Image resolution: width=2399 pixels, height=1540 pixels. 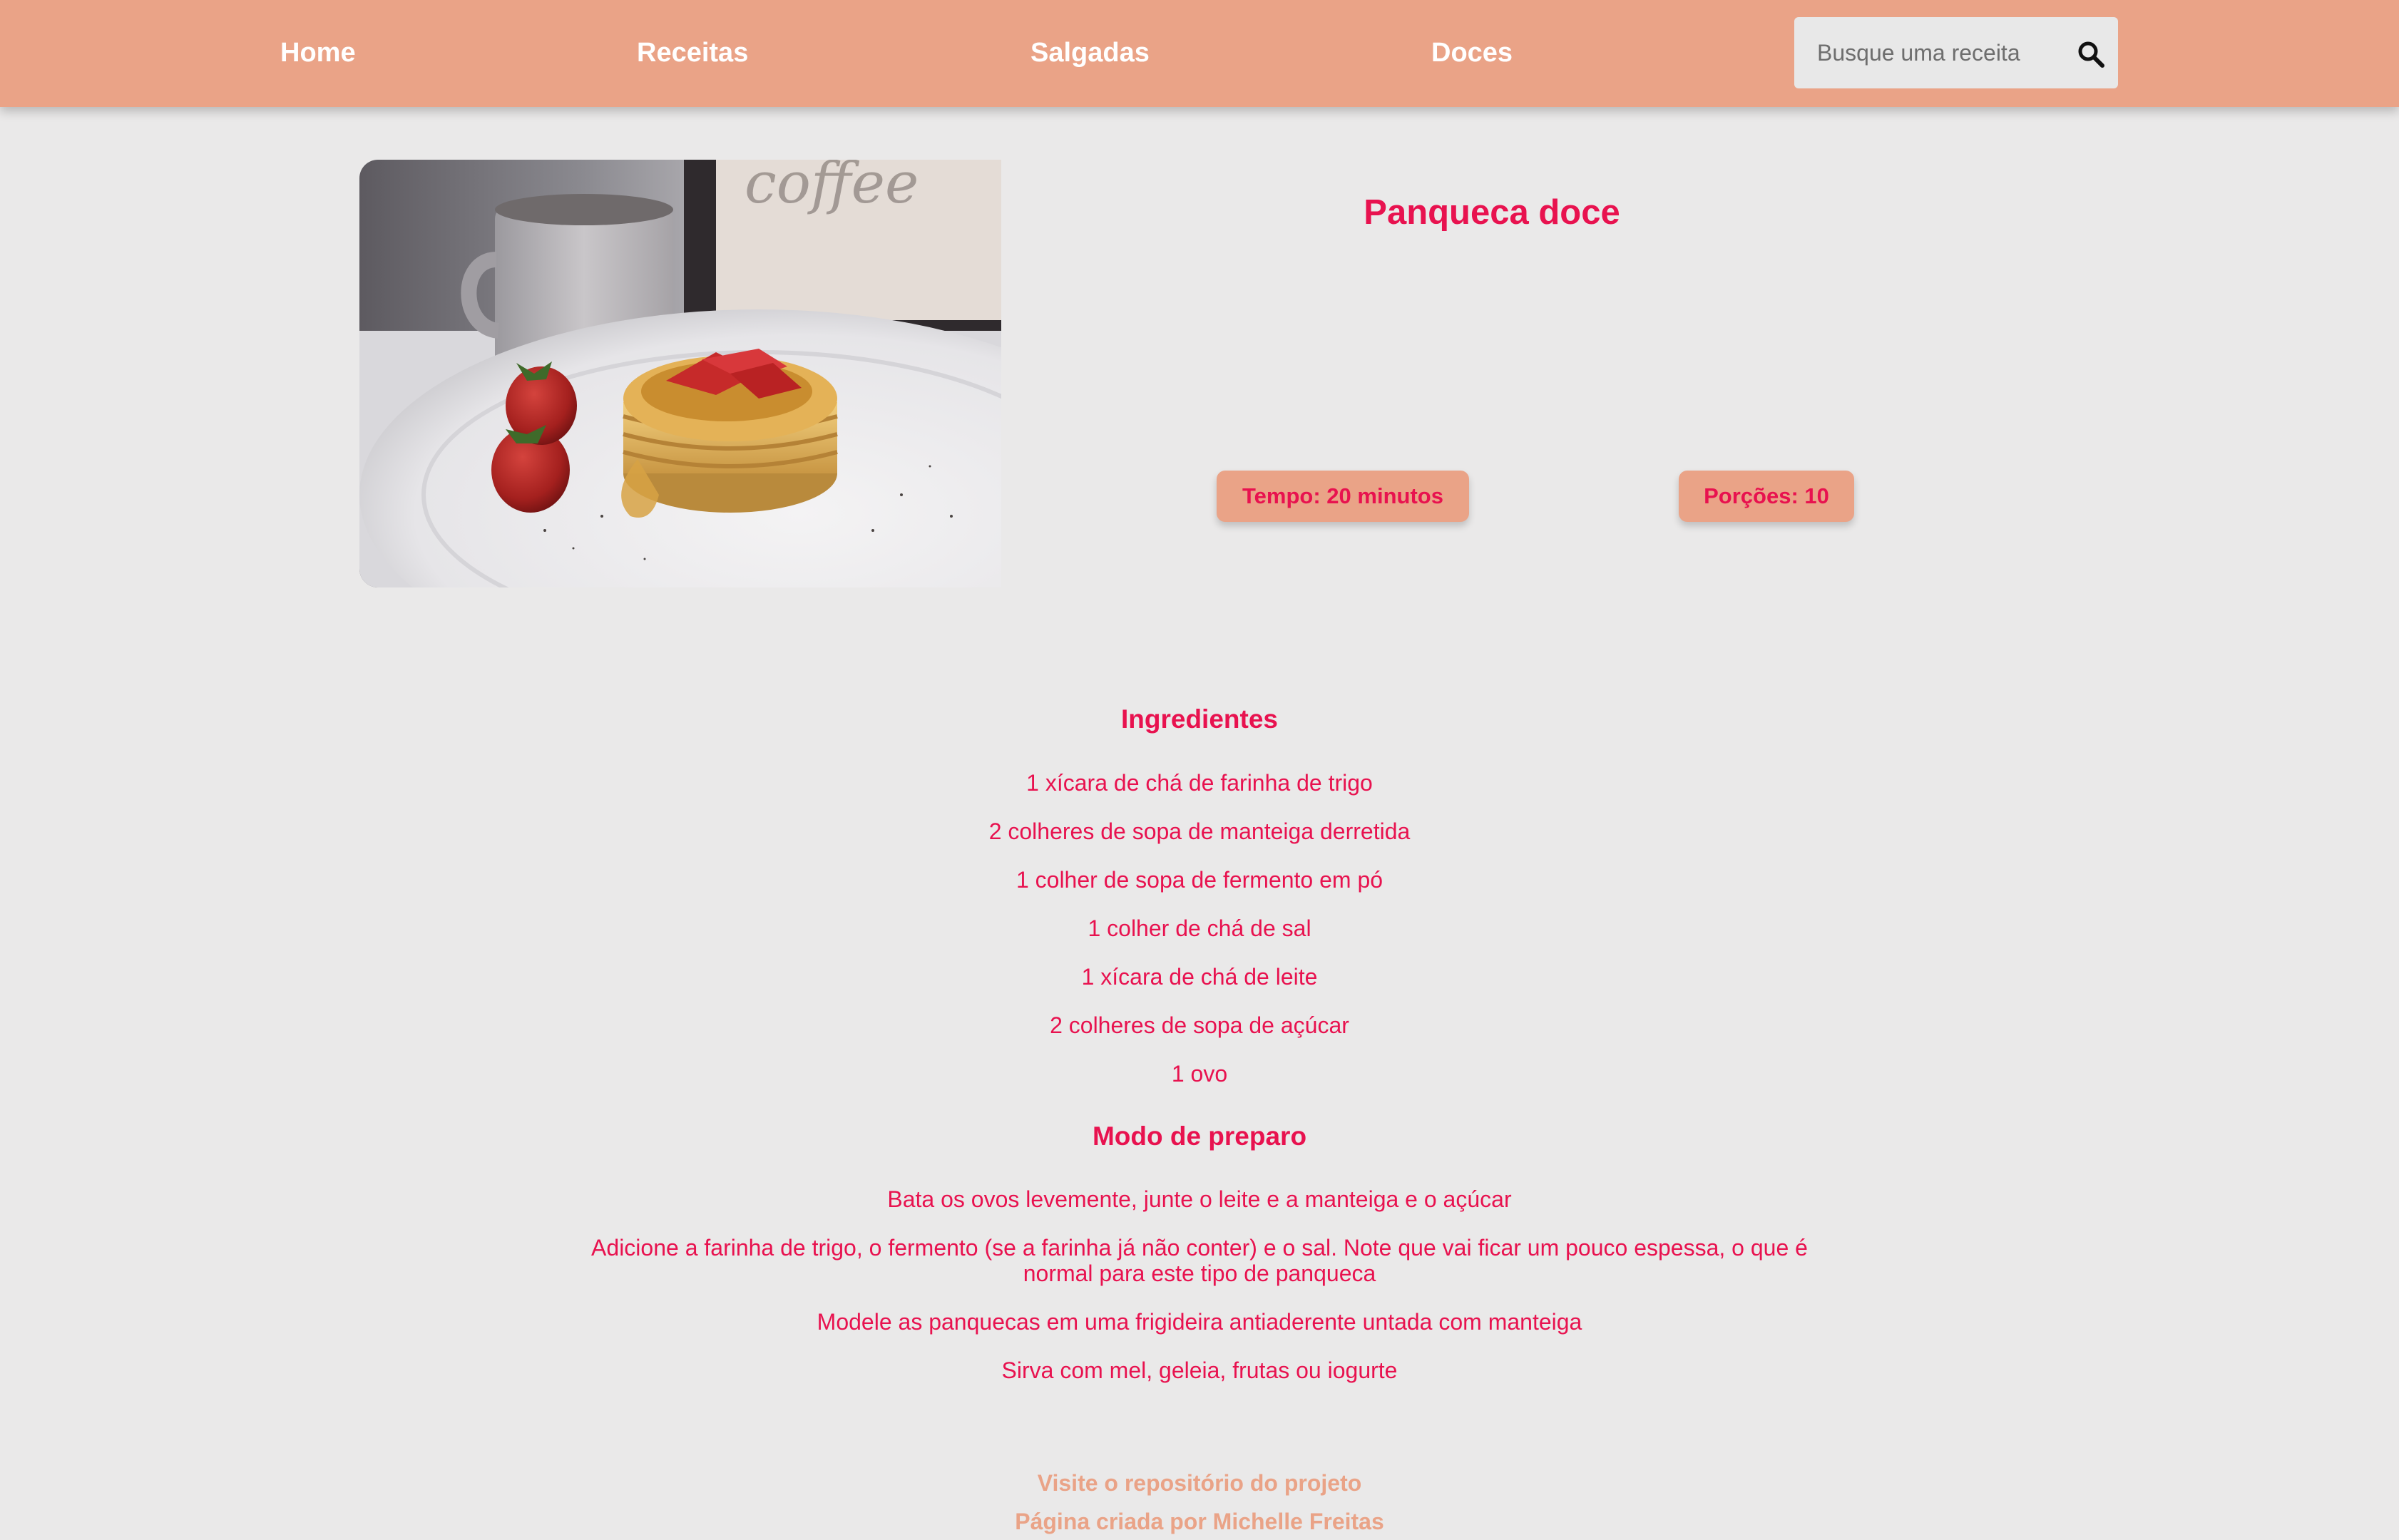 What do you see at coordinates (680, 373) in the screenshot?
I see `recipe-photo: coffee` at bounding box center [680, 373].